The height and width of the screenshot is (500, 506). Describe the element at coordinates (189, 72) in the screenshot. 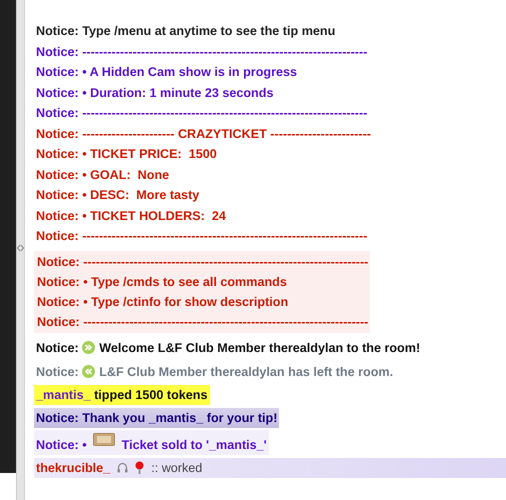

I see `message-text: • A Hidden Cam show is in progress` at that location.